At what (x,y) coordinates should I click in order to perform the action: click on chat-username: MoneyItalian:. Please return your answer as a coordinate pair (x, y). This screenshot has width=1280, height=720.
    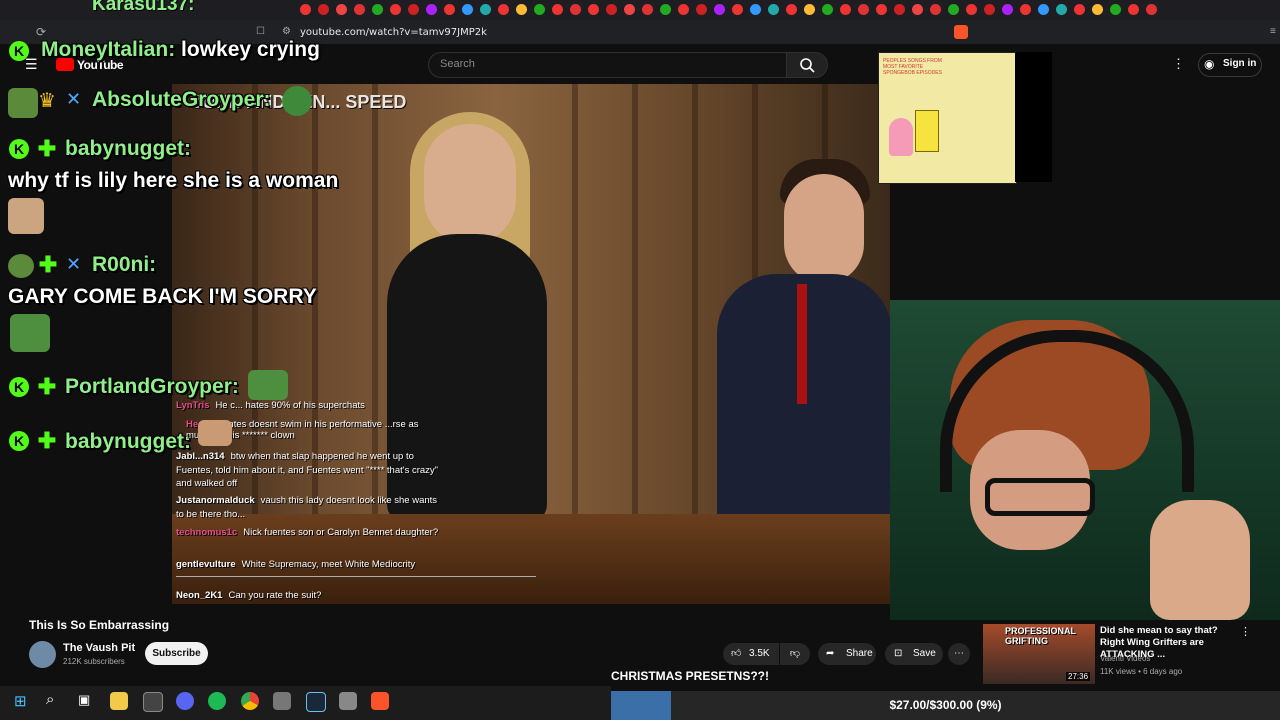
    Looking at the image, I should click on (108, 49).